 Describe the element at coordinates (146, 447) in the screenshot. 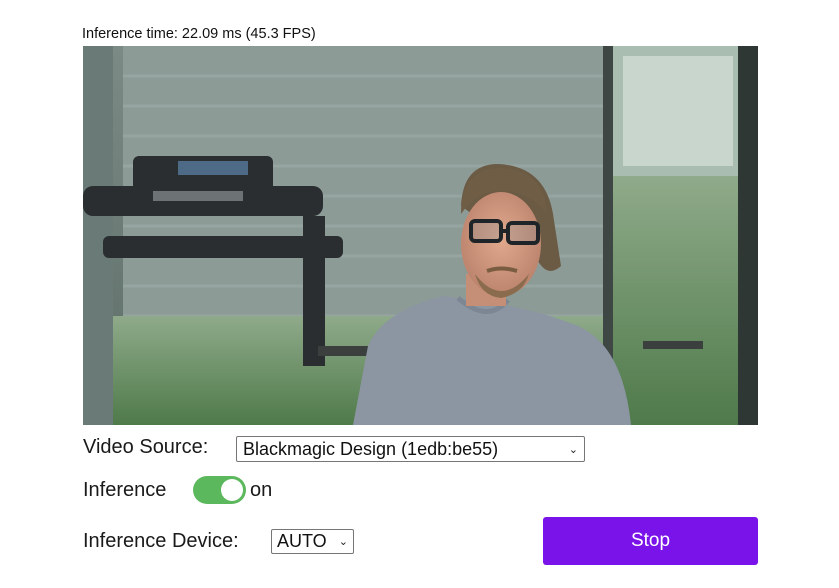

I see `video-source-label: Video Source:` at that location.